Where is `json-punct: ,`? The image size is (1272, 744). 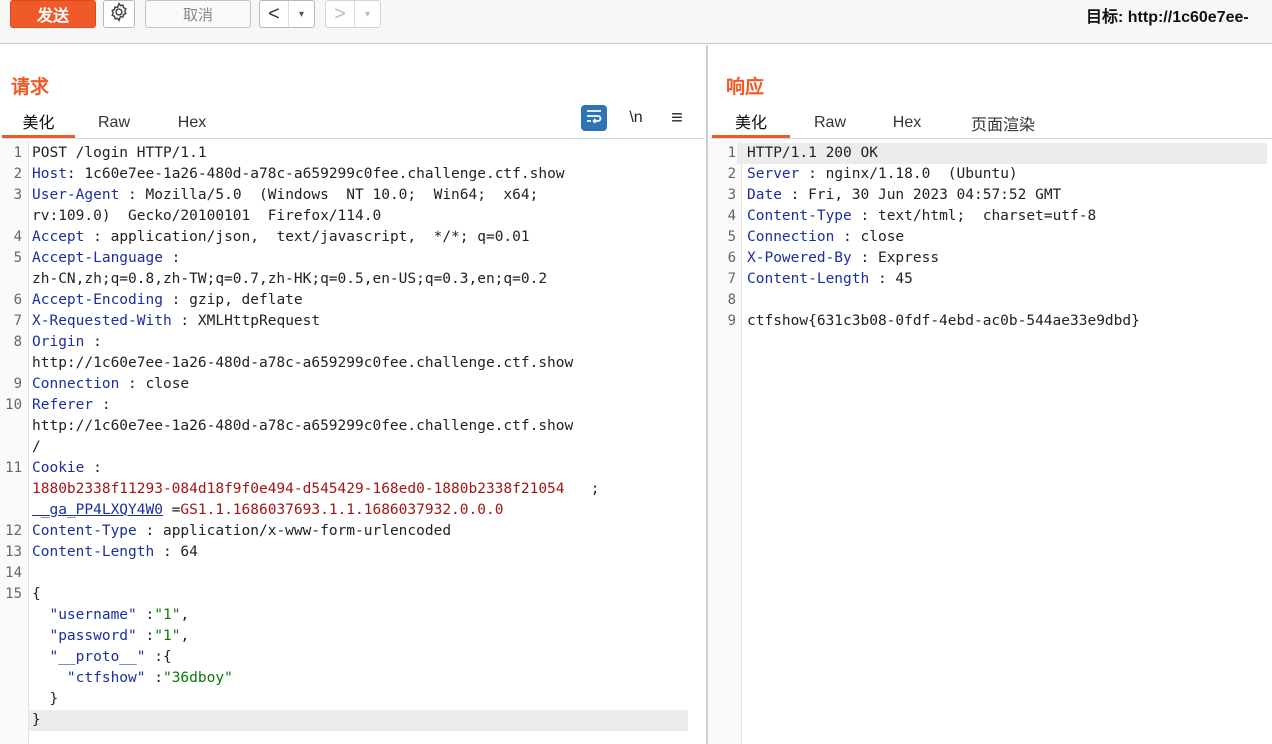
json-punct: , is located at coordinates (185, 636).